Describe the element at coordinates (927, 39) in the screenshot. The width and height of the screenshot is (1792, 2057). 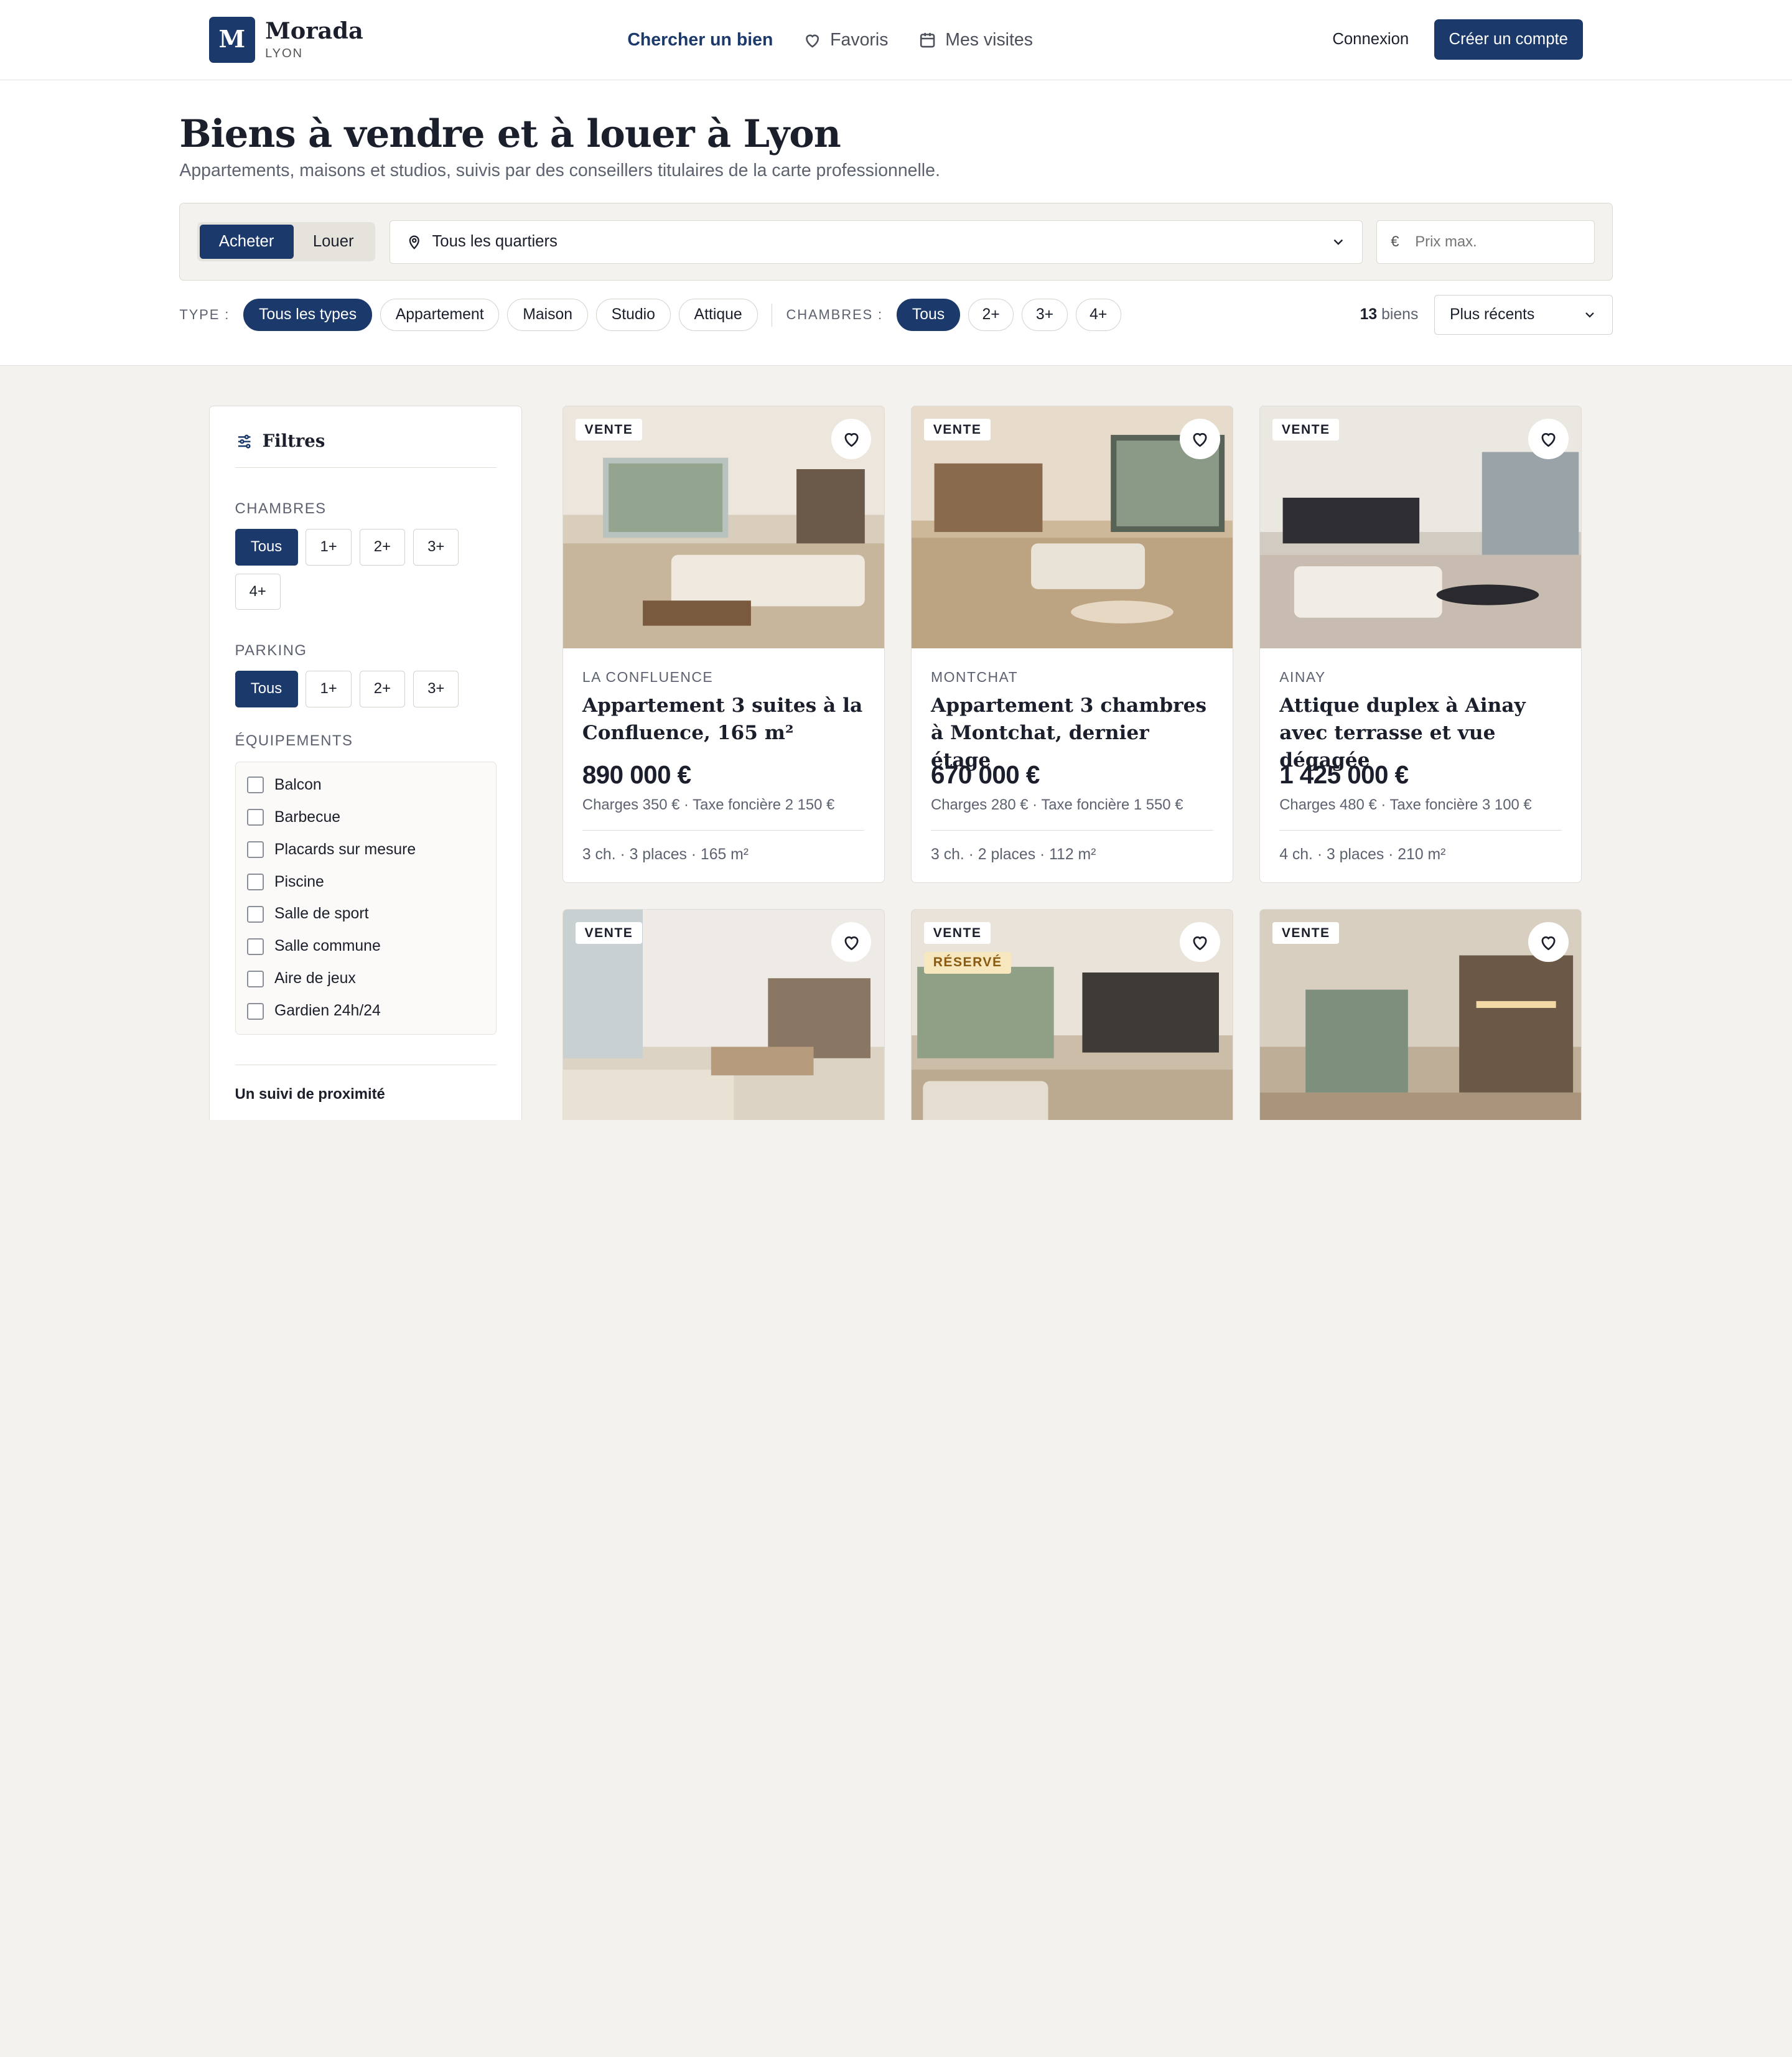
I see `calendar-icon` at that location.